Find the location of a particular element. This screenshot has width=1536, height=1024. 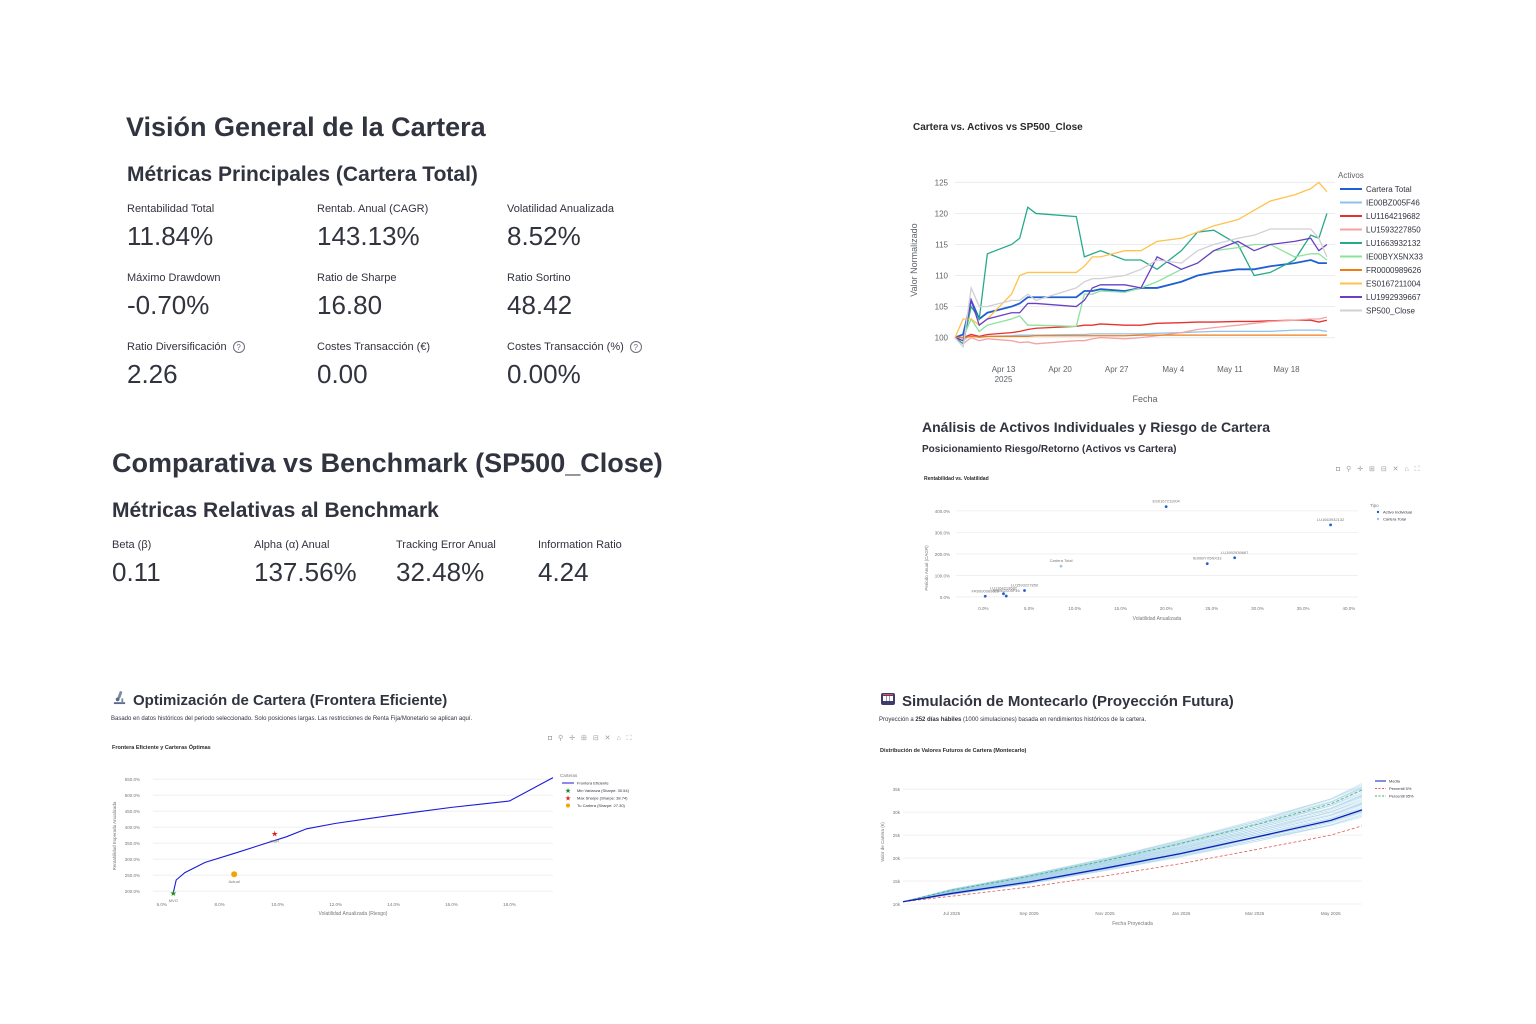

legend-item: Media is located at coordinates (1395, 781).